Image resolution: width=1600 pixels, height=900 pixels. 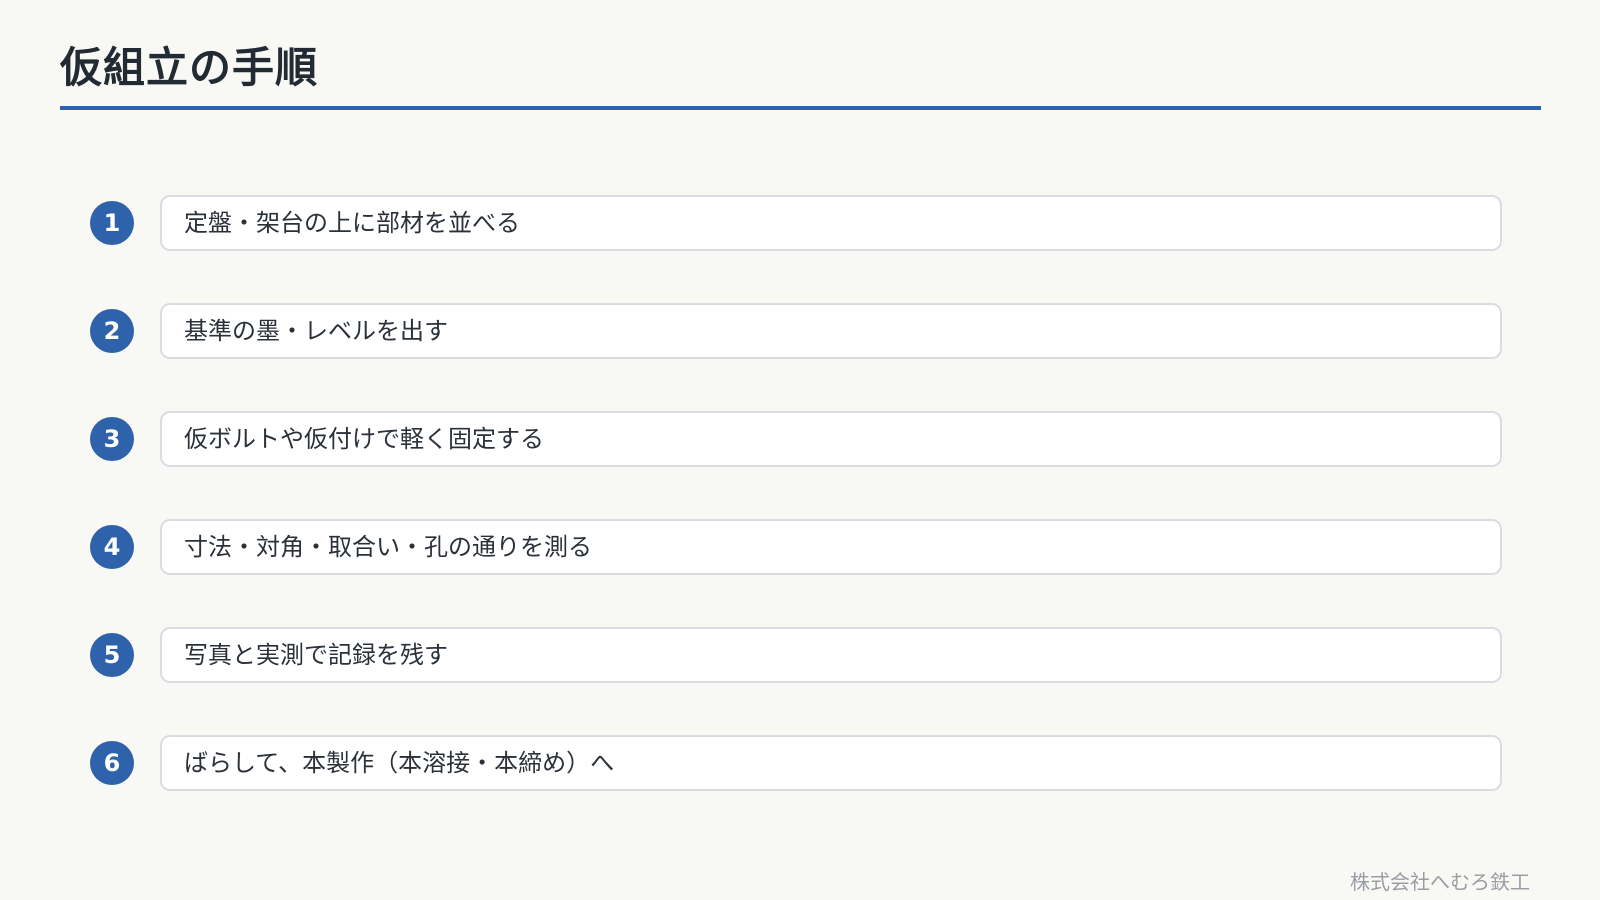 What do you see at coordinates (112, 763) in the screenshot?
I see `step-number-badge: 6` at bounding box center [112, 763].